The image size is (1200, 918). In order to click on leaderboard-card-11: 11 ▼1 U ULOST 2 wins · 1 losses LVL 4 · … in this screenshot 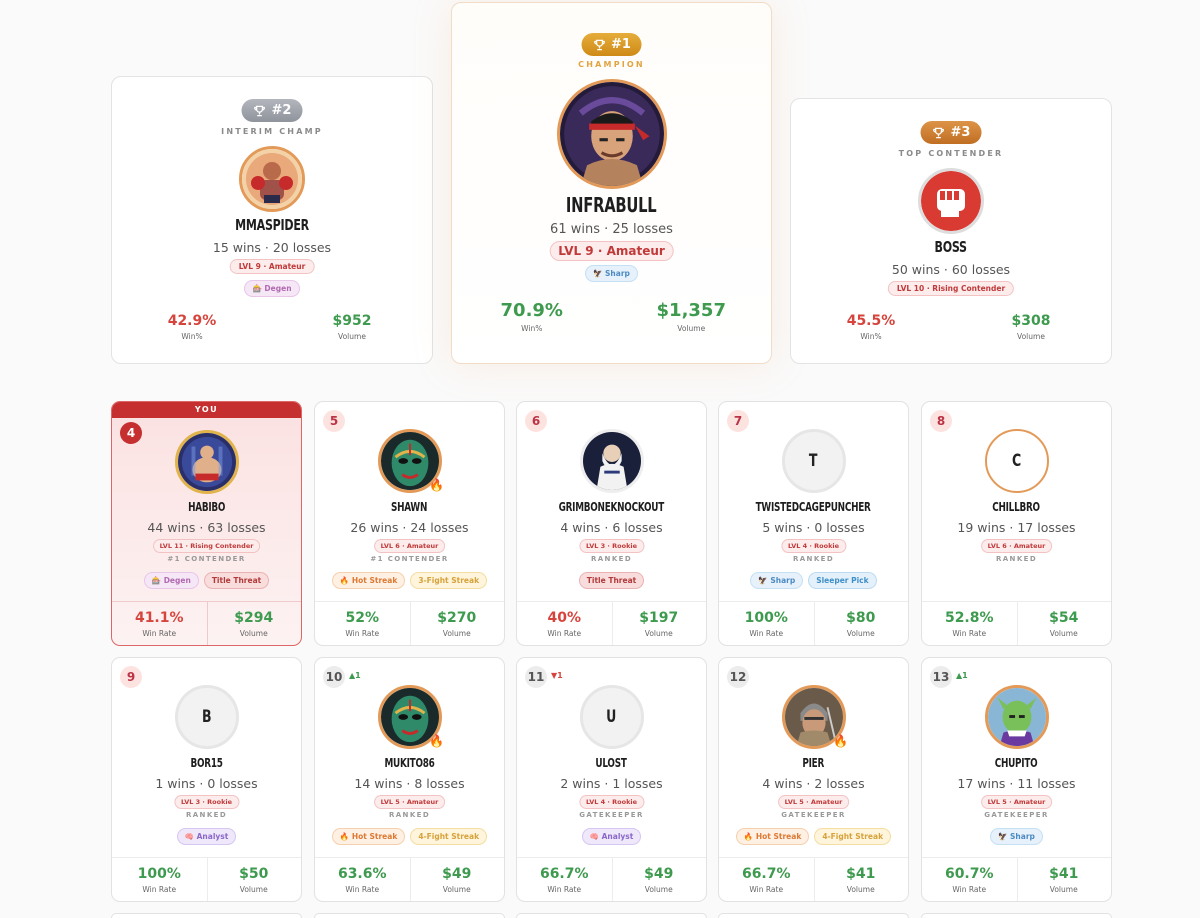, I will do `click(611, 779)`.